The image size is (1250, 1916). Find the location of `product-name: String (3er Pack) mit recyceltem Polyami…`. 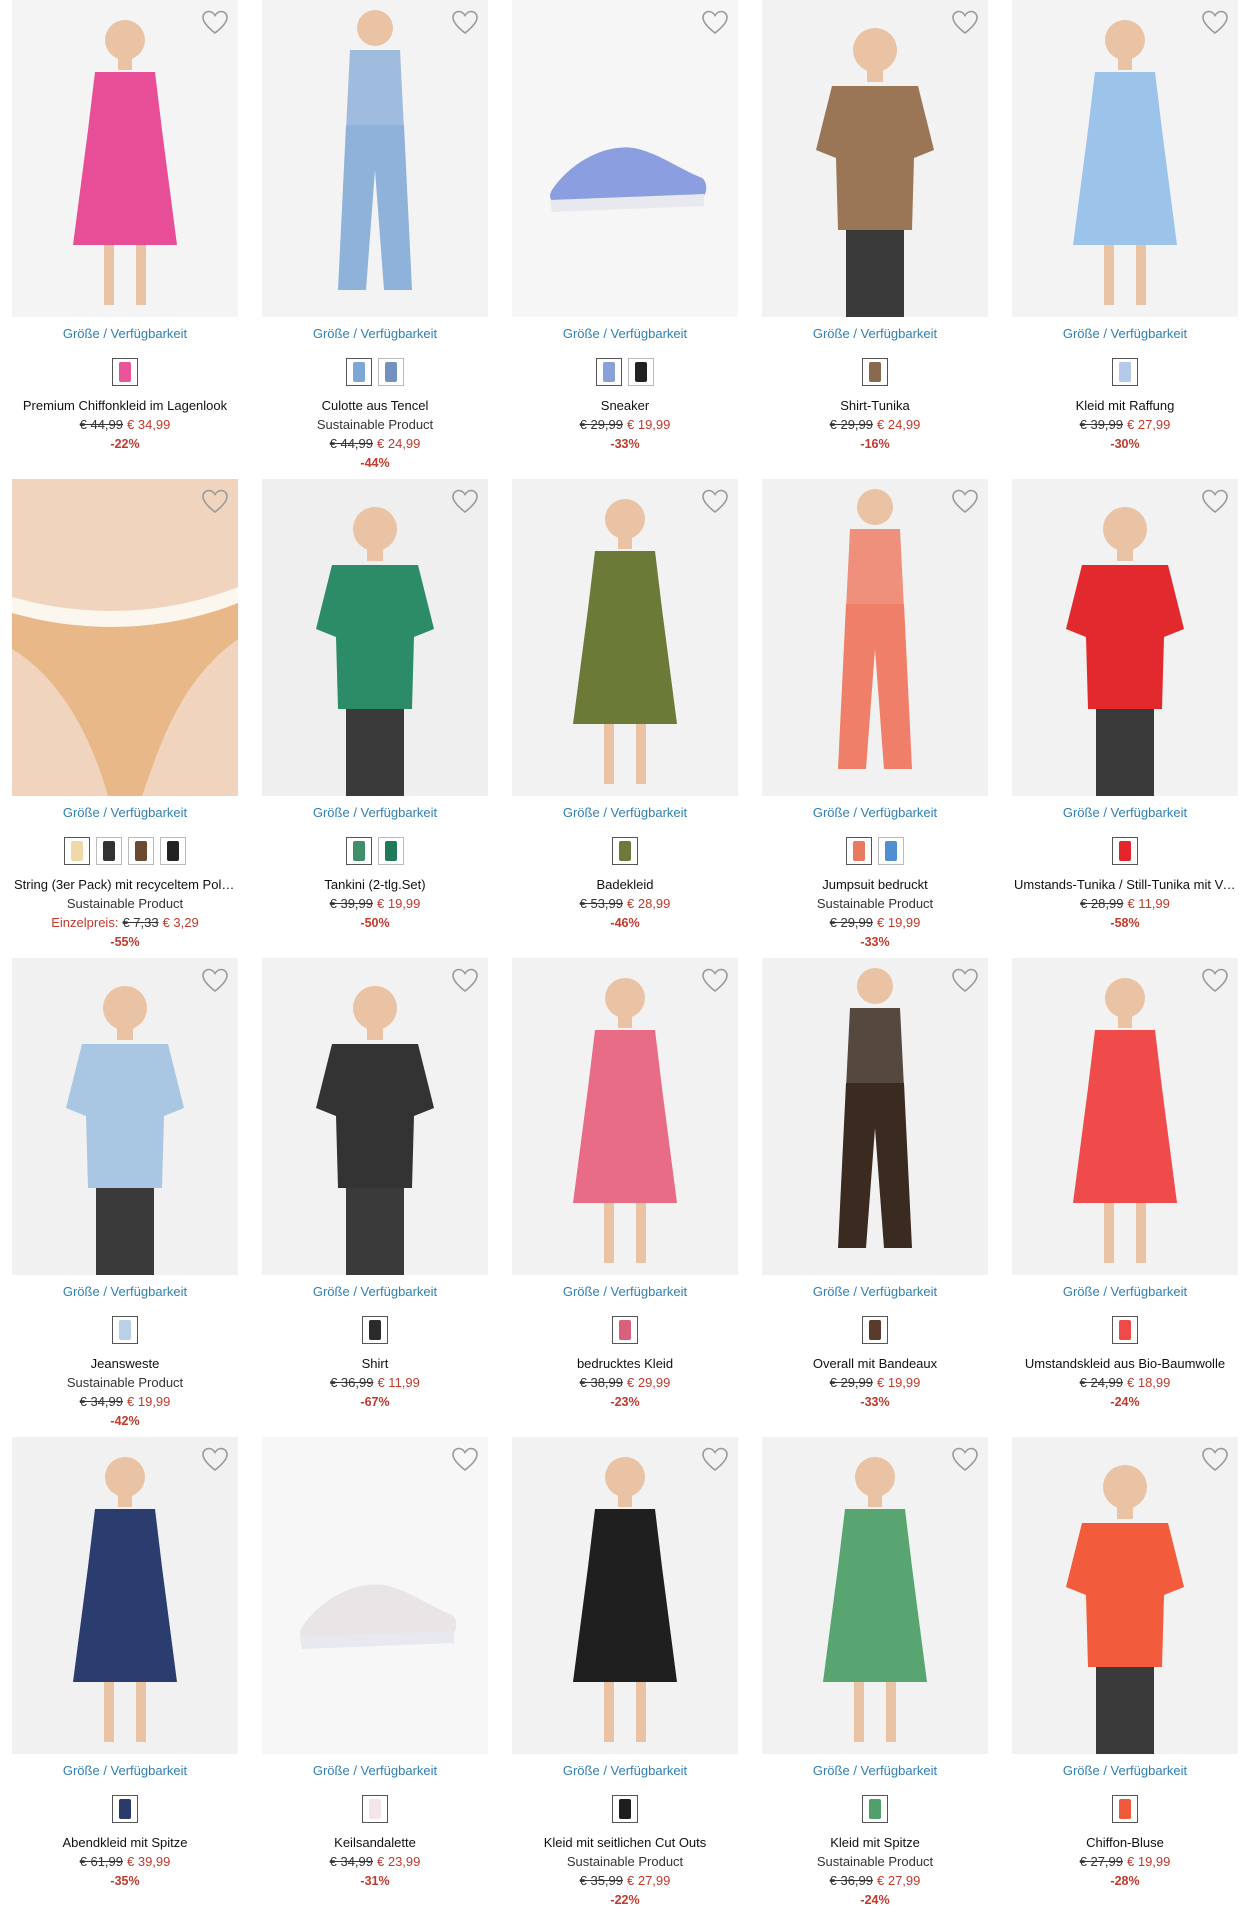

product-name: String (3er Pack) mit recyceltem Polyami… is located at coordinates (125, 884).